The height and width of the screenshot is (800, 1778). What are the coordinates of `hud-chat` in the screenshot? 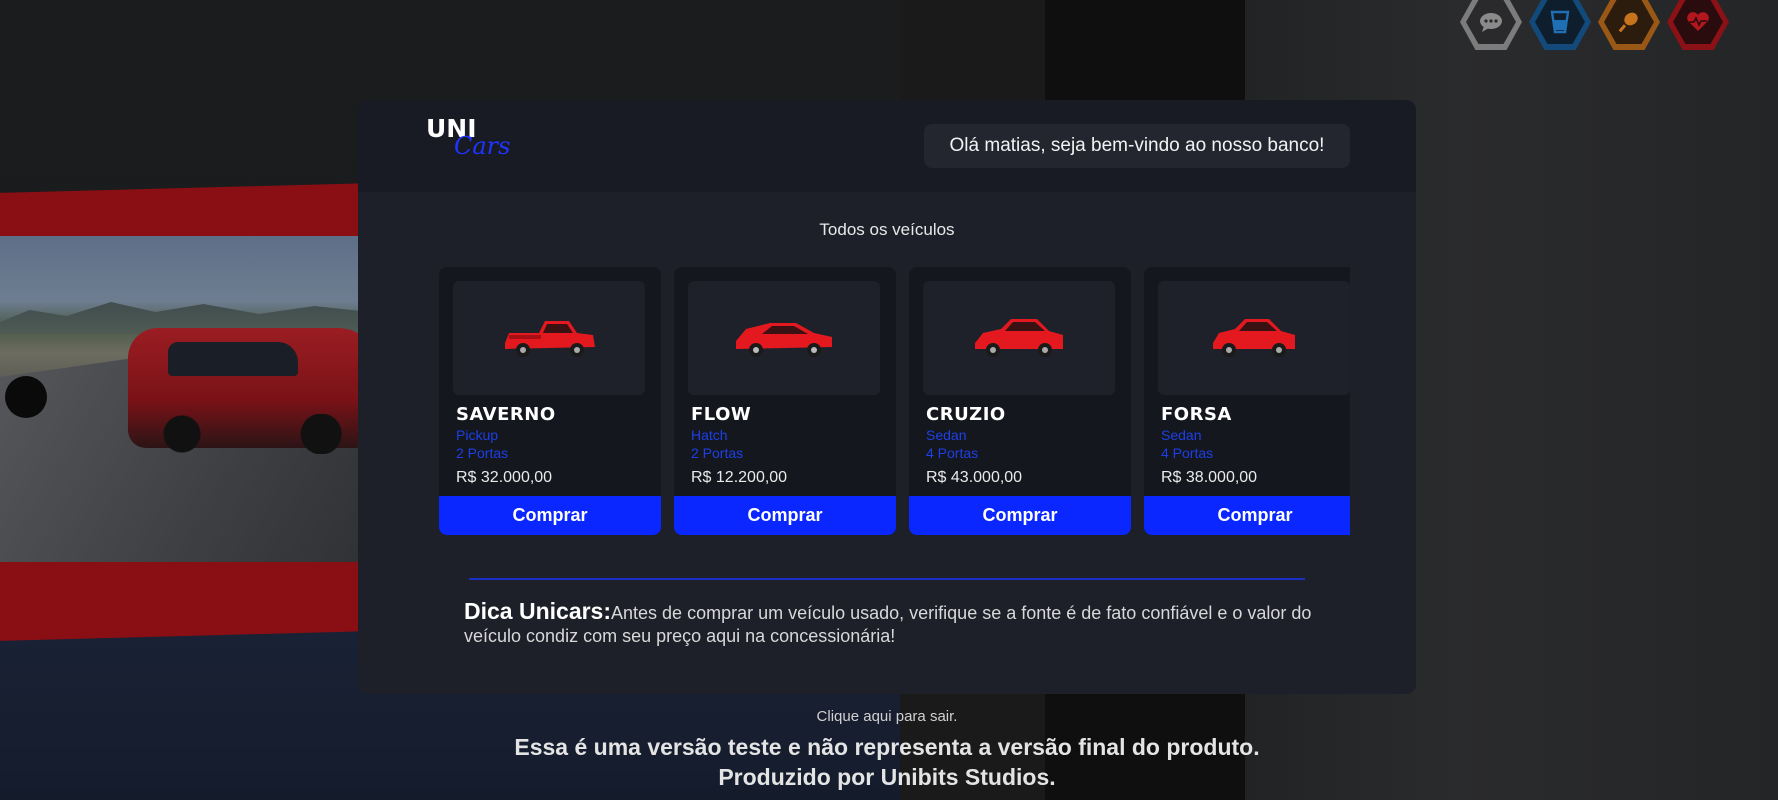 It's located at (1491, 25).